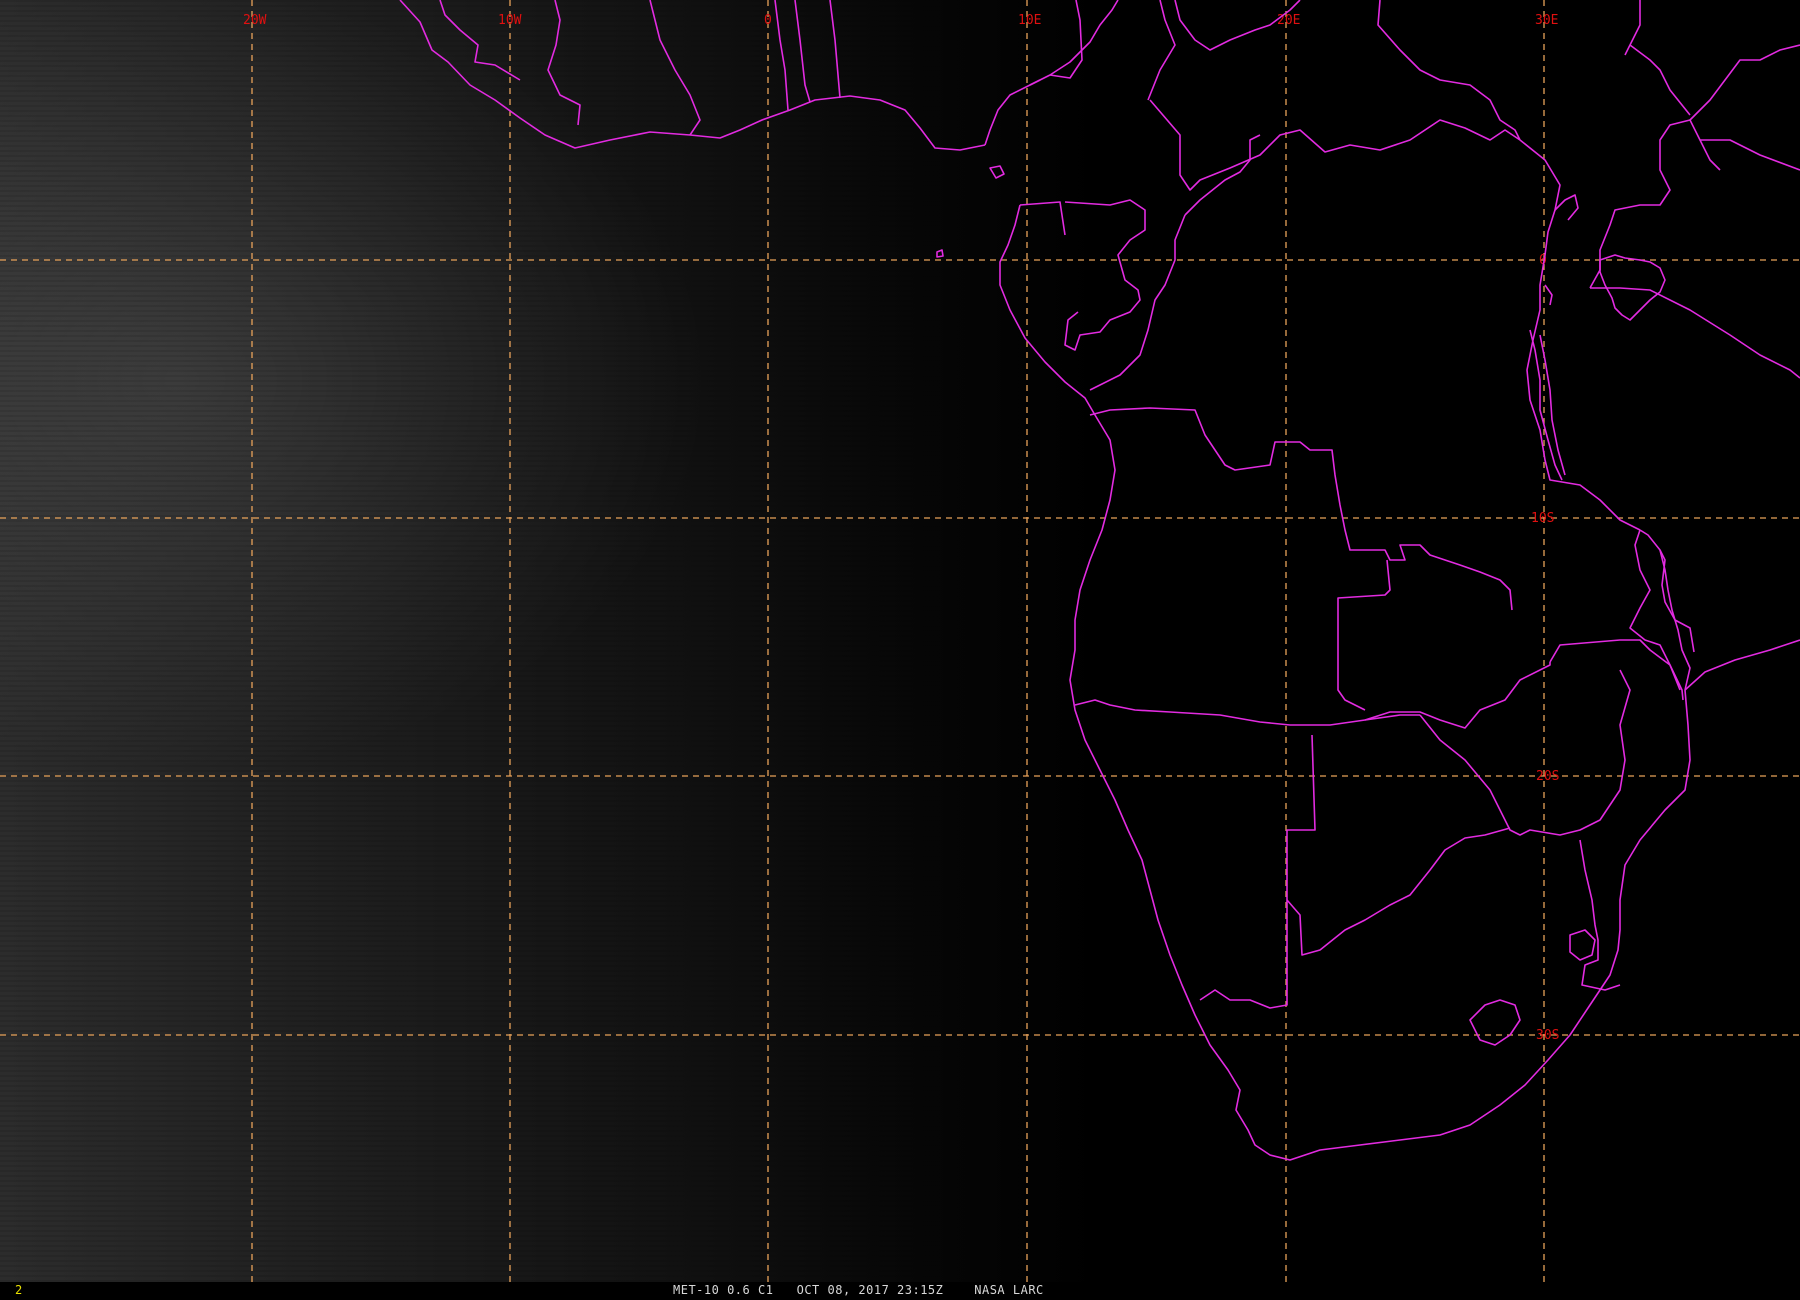 The image size is (1800, 1300). What do you see at coordinates (1655, 204) in the screenshot?
I see `border-uganda-kenya` at bounding box center [1655, 204].